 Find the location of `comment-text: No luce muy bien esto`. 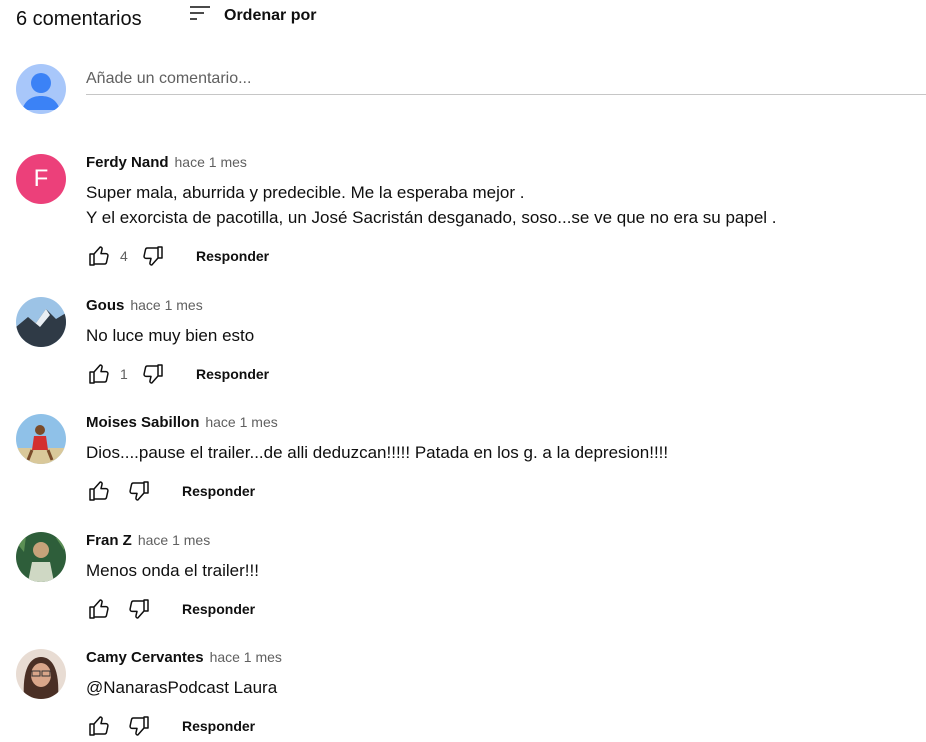

comment-text: No luce muy bien esto is located at coordinates (170, 335).